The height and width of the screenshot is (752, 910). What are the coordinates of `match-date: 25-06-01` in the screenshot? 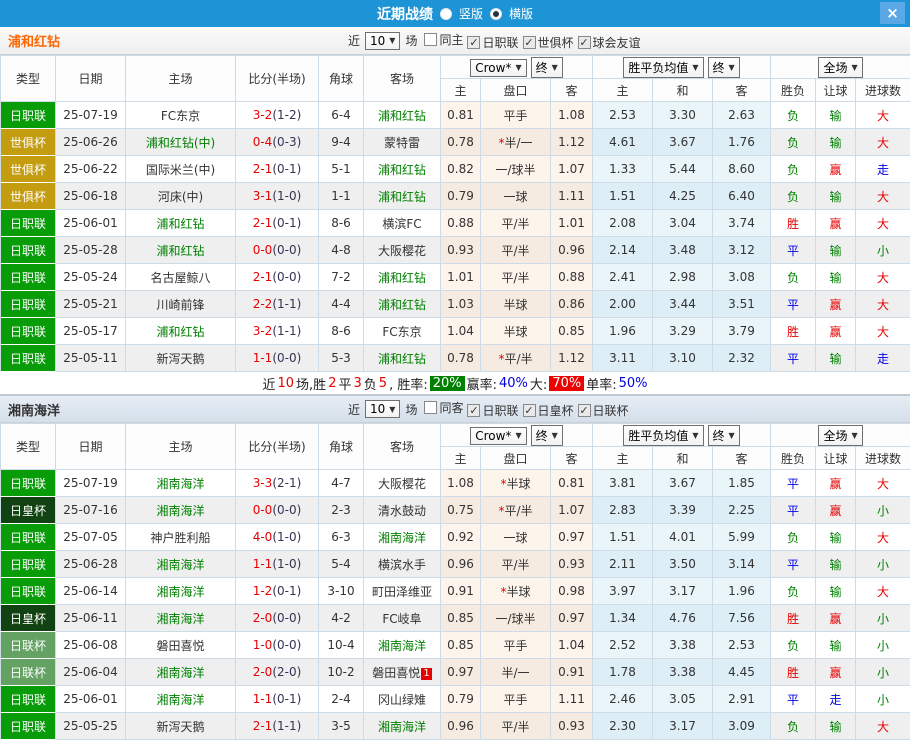 It's located at (90, 699).